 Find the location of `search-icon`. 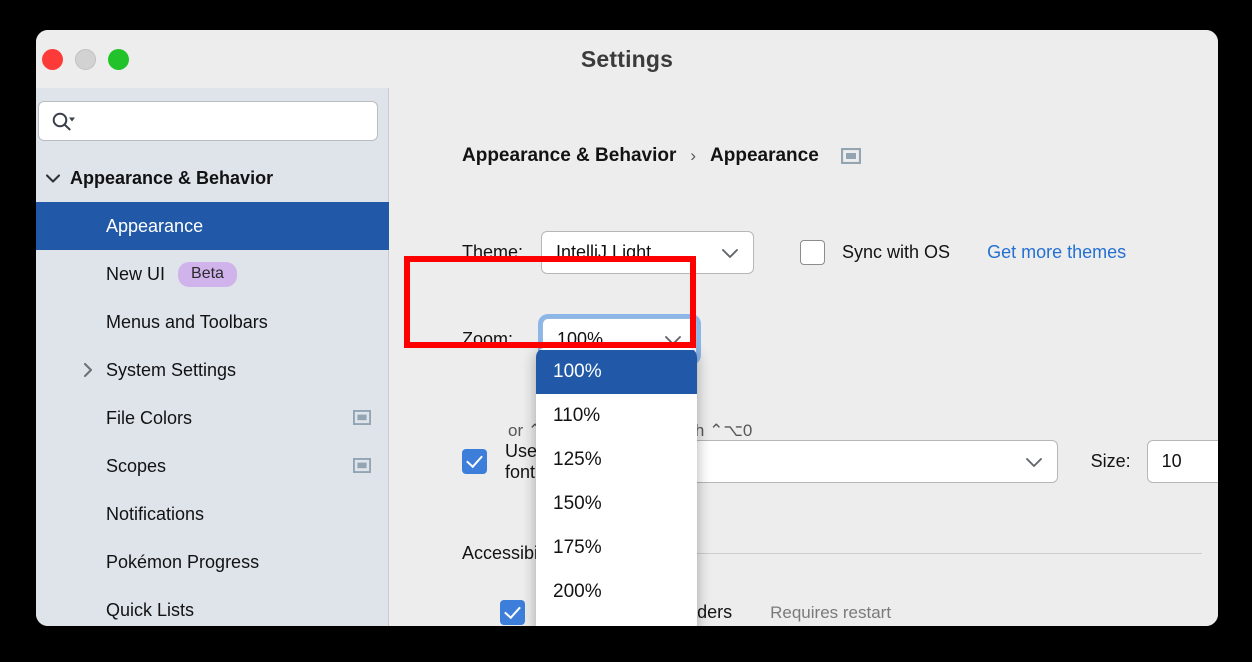

search-icon is located at coordinates (63, 121).